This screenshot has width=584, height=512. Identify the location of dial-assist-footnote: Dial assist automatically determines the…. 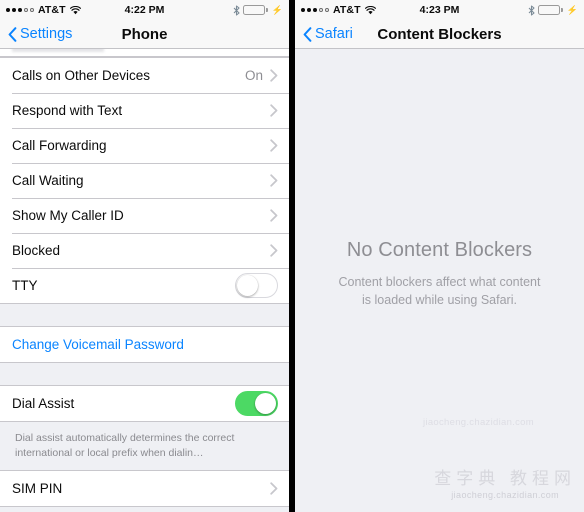
(125, 445).